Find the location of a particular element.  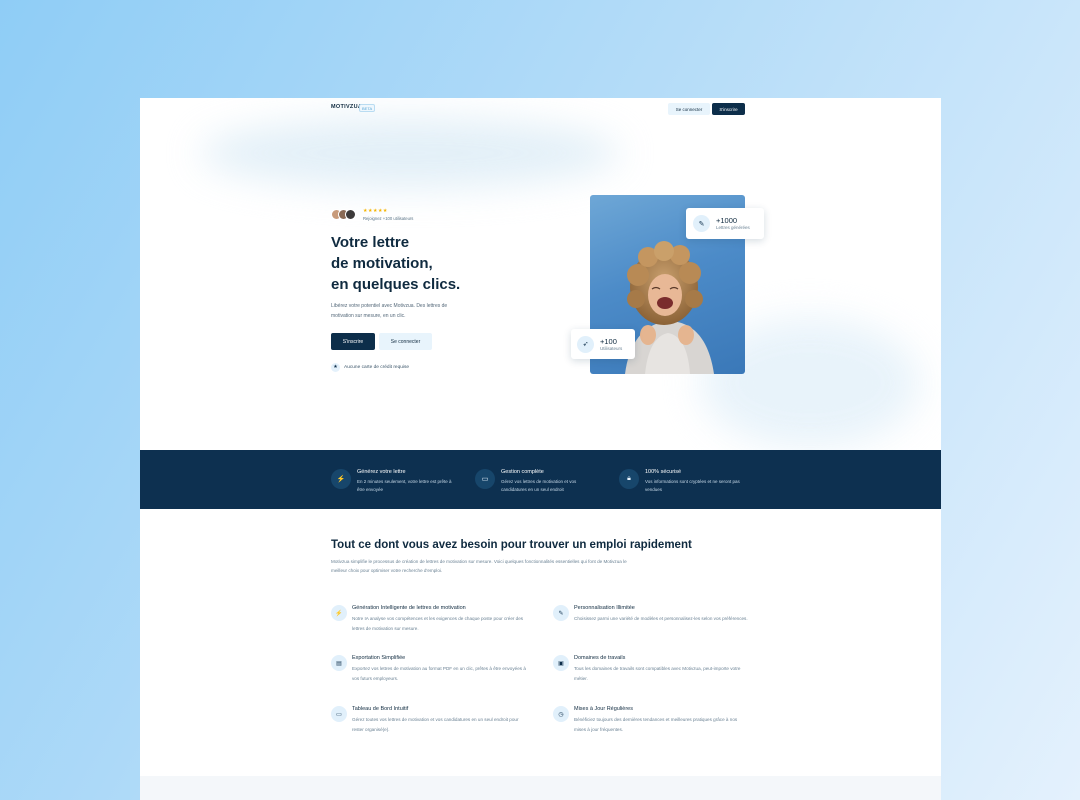

feature-name: Exportation Simplifiée is located at coordinates (379, 658).